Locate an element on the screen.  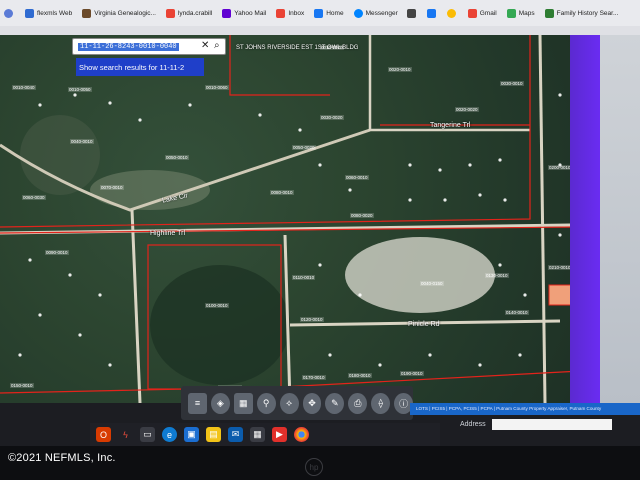
parcel-label: 0180-0010 is located at coordinates (360, 375).